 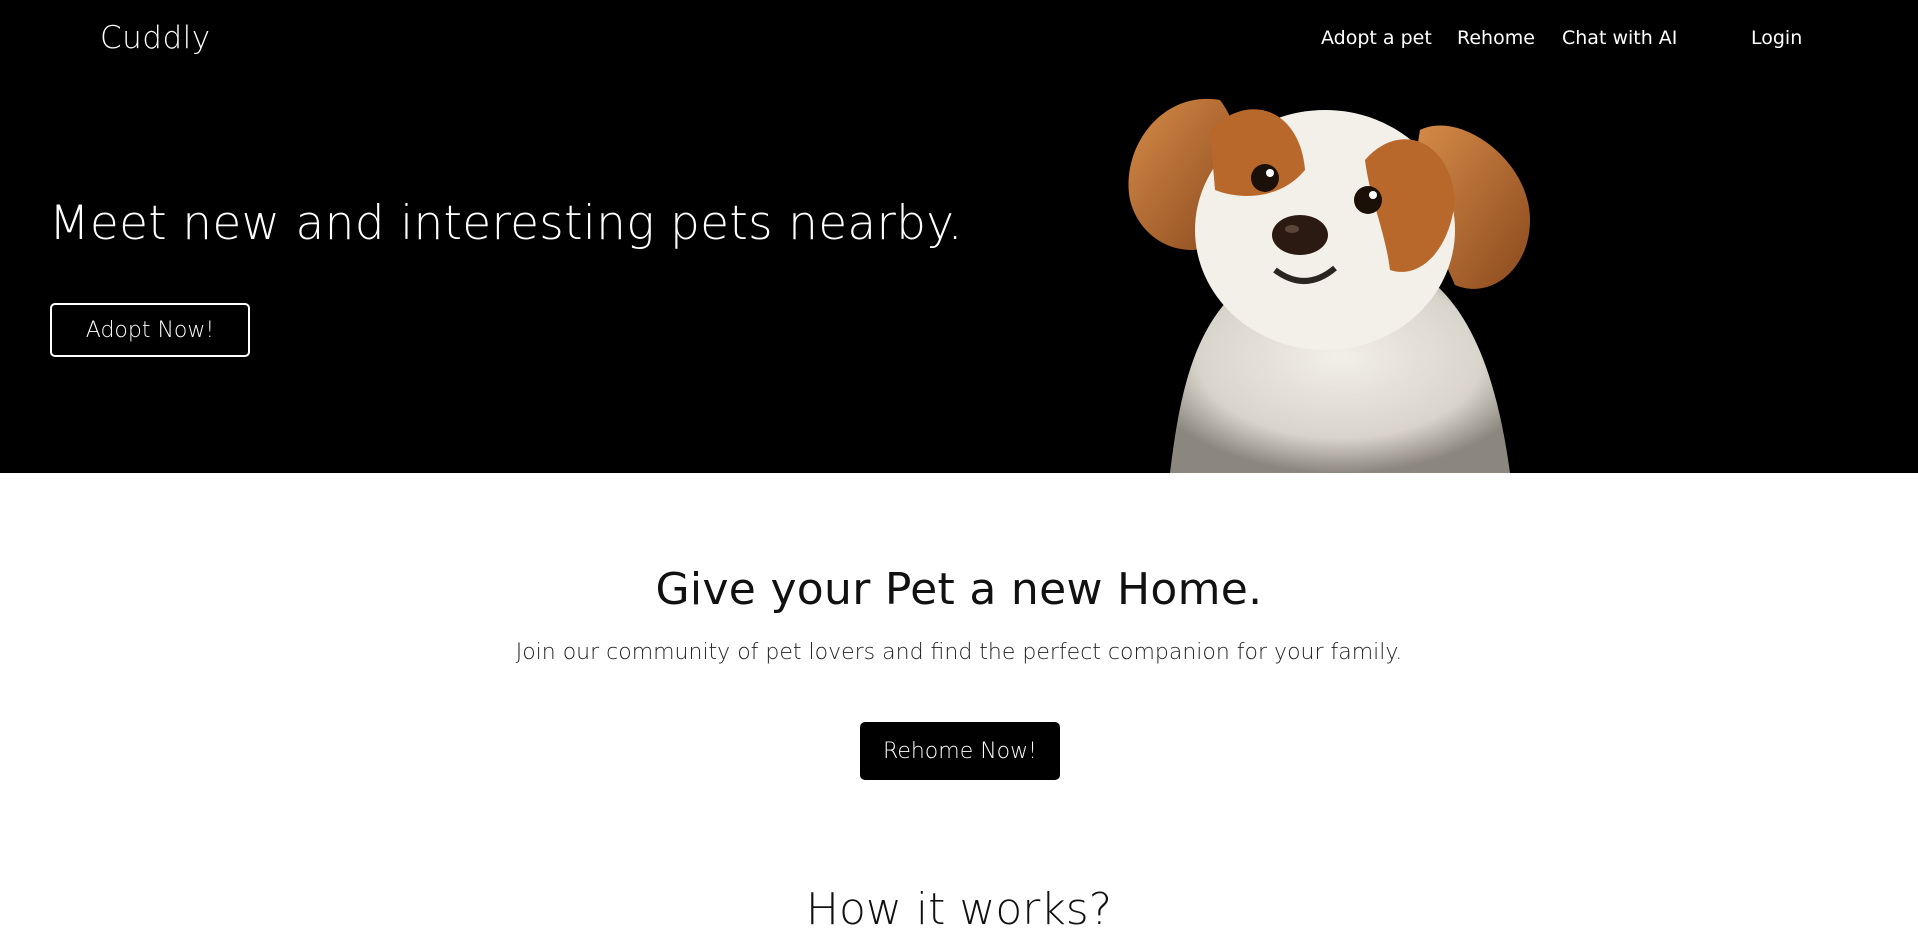 I want to click on nav-adopt-a-pet: Adopt a pet, so click(x=1376, y=38).